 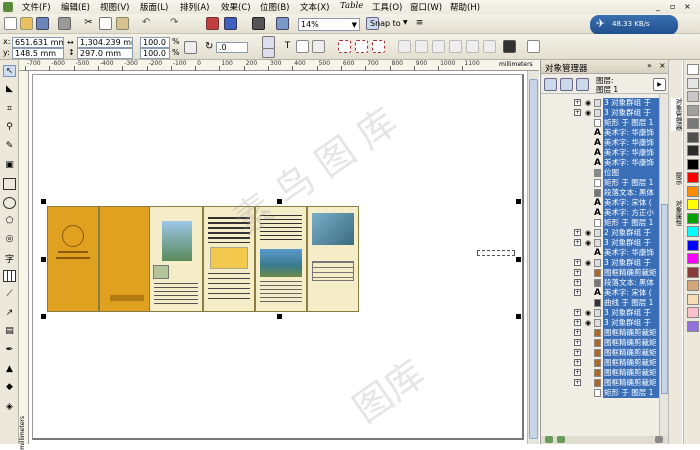 I want to click on new-icon, so click(x=10, y=23).